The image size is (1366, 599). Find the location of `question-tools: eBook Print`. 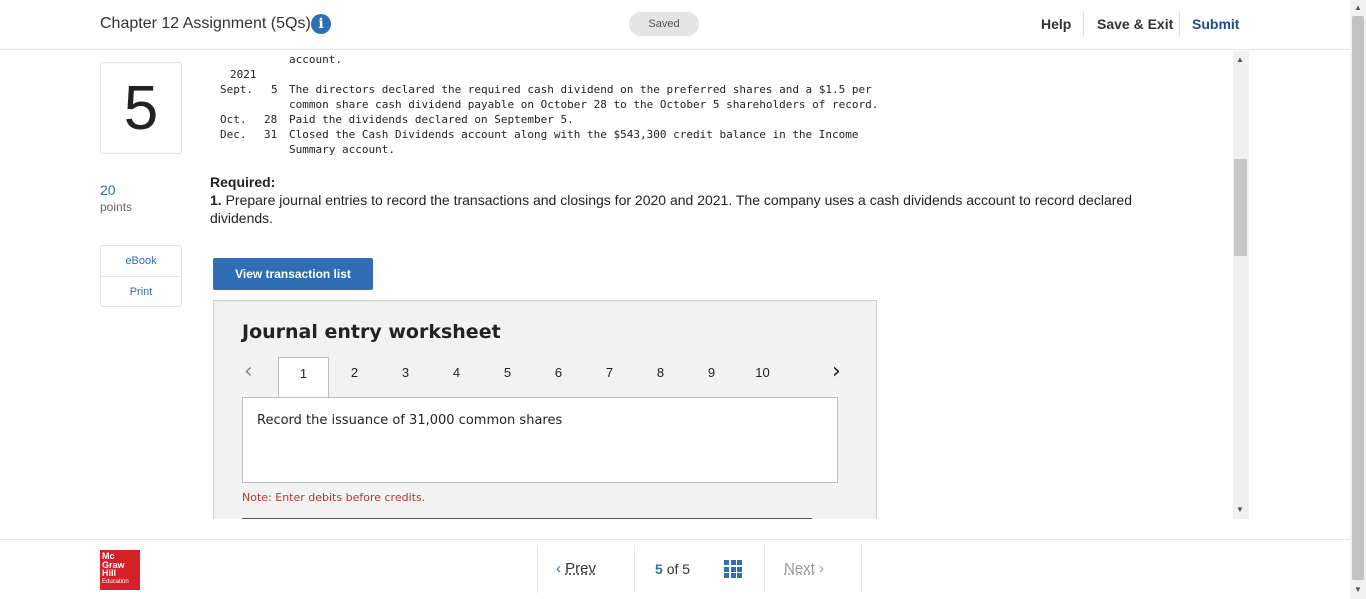

question-tools: eBook Print is located at coordinates (141, 276).